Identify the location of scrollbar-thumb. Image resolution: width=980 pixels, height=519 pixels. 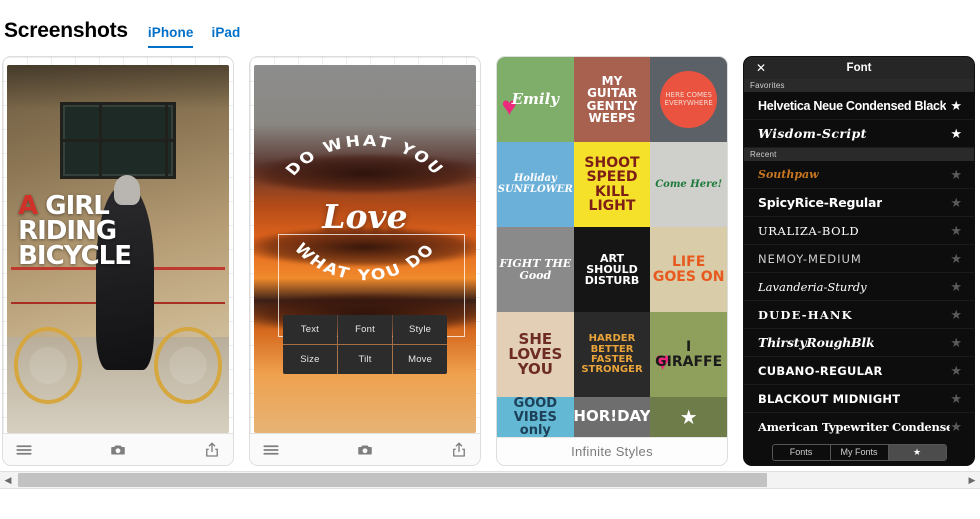
(392, 480).